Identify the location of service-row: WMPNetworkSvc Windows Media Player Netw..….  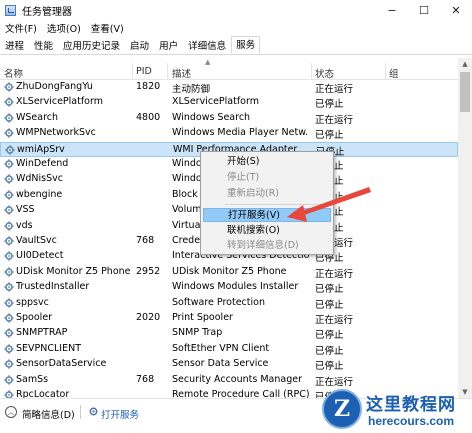
(229, 133).